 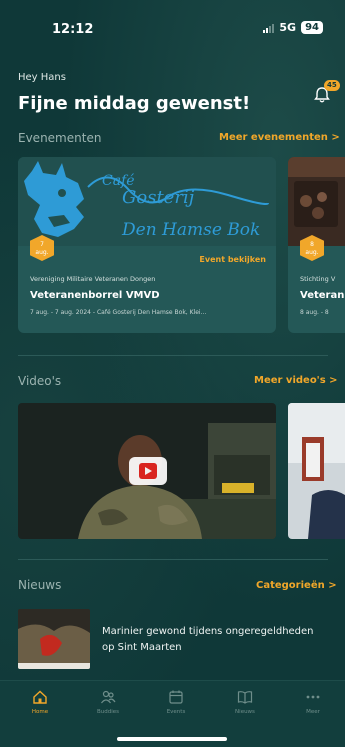 What do you see at coordinates (95, 295) in the screenshot?
I see `event-title: Veteranenborrel VMVD` at bounding box center [95, 295].